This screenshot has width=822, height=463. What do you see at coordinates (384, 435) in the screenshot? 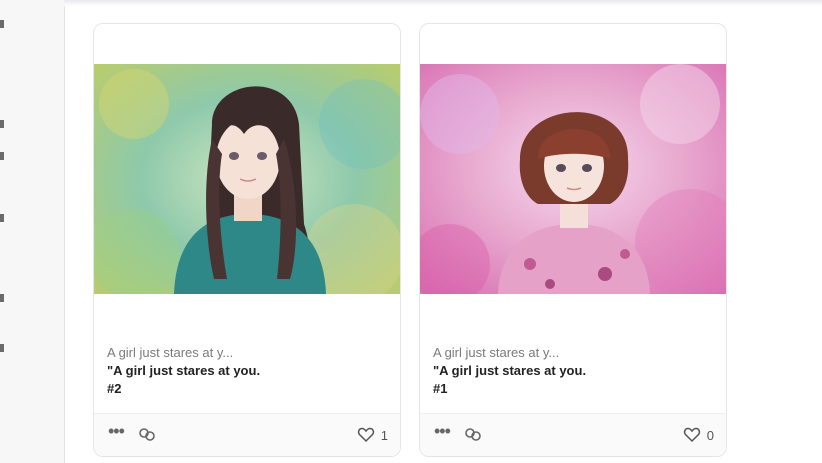
I see `like-count: 1` at bounding box center [384, 435].